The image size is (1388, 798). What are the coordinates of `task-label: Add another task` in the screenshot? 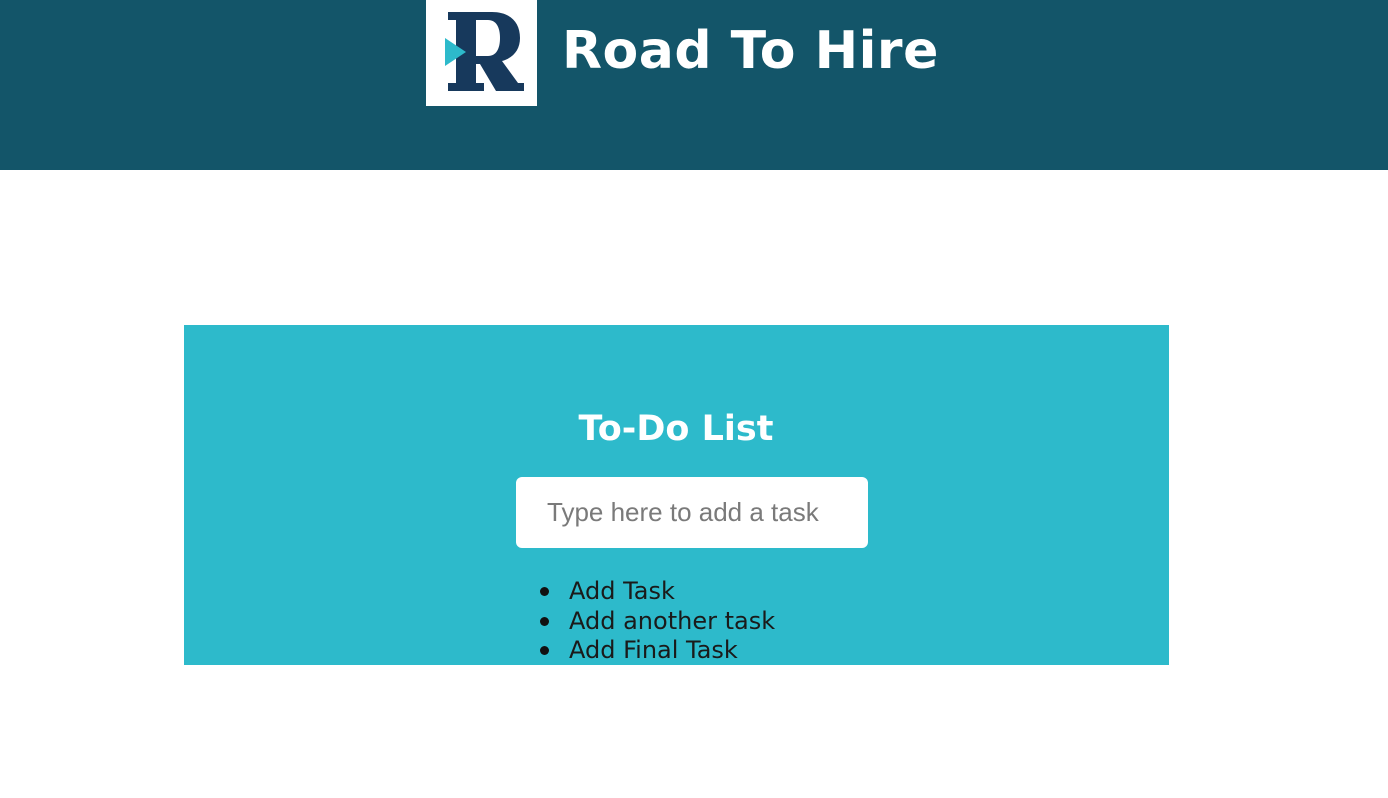 It's located at (672, 620).